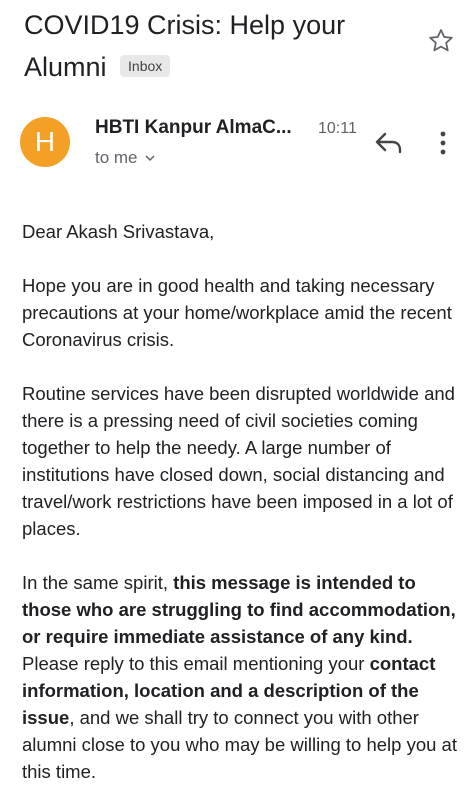  I want to click on request-text-1: In the same spirit,, so click(98, 582).